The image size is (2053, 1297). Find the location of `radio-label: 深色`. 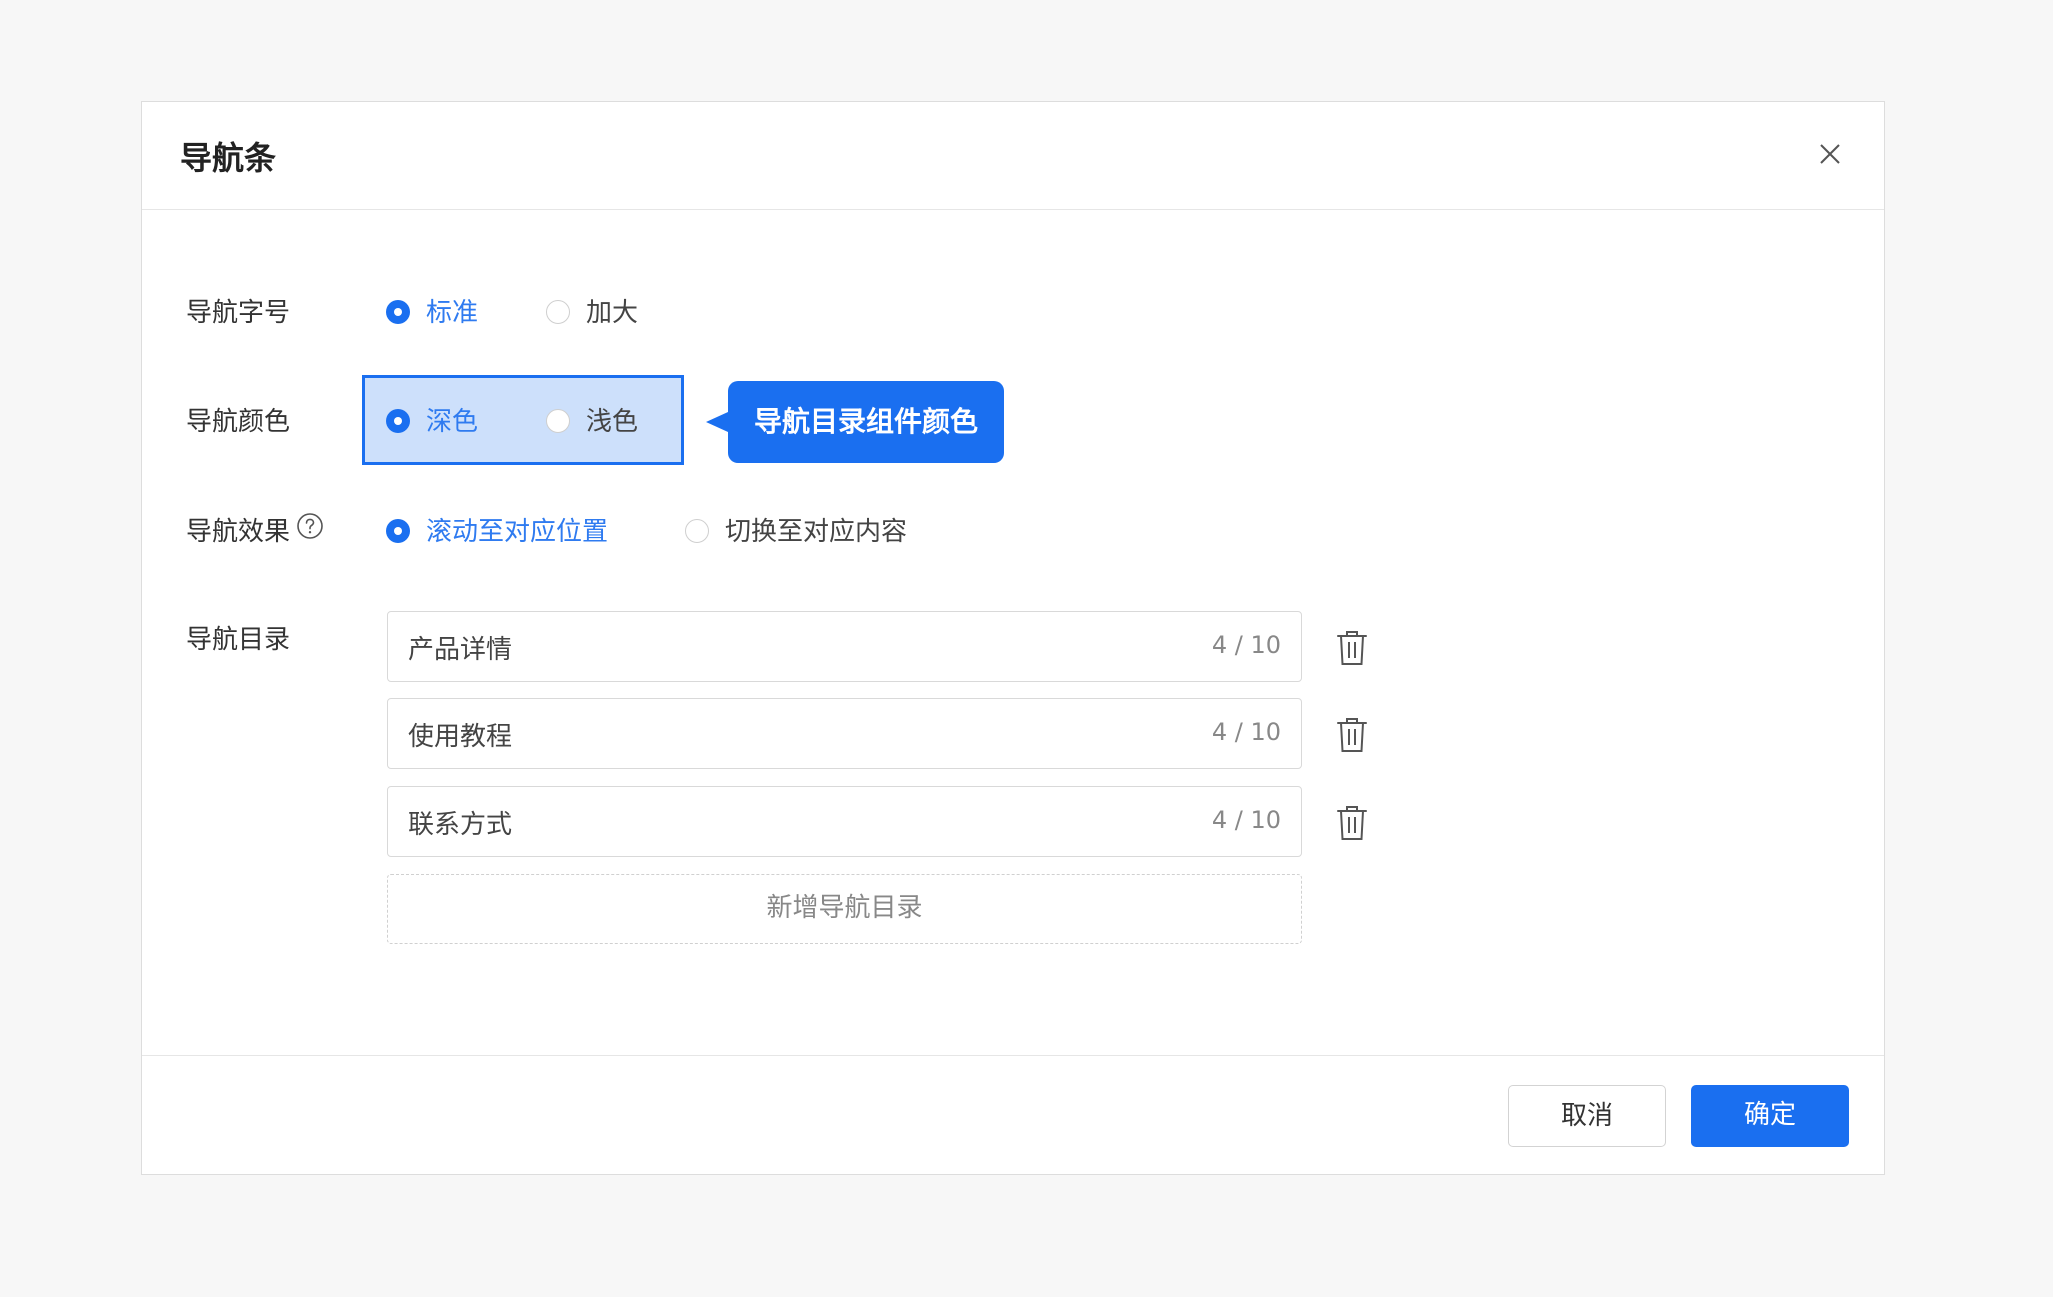

radio-label: 深色 is located at coordinates (452, 422).